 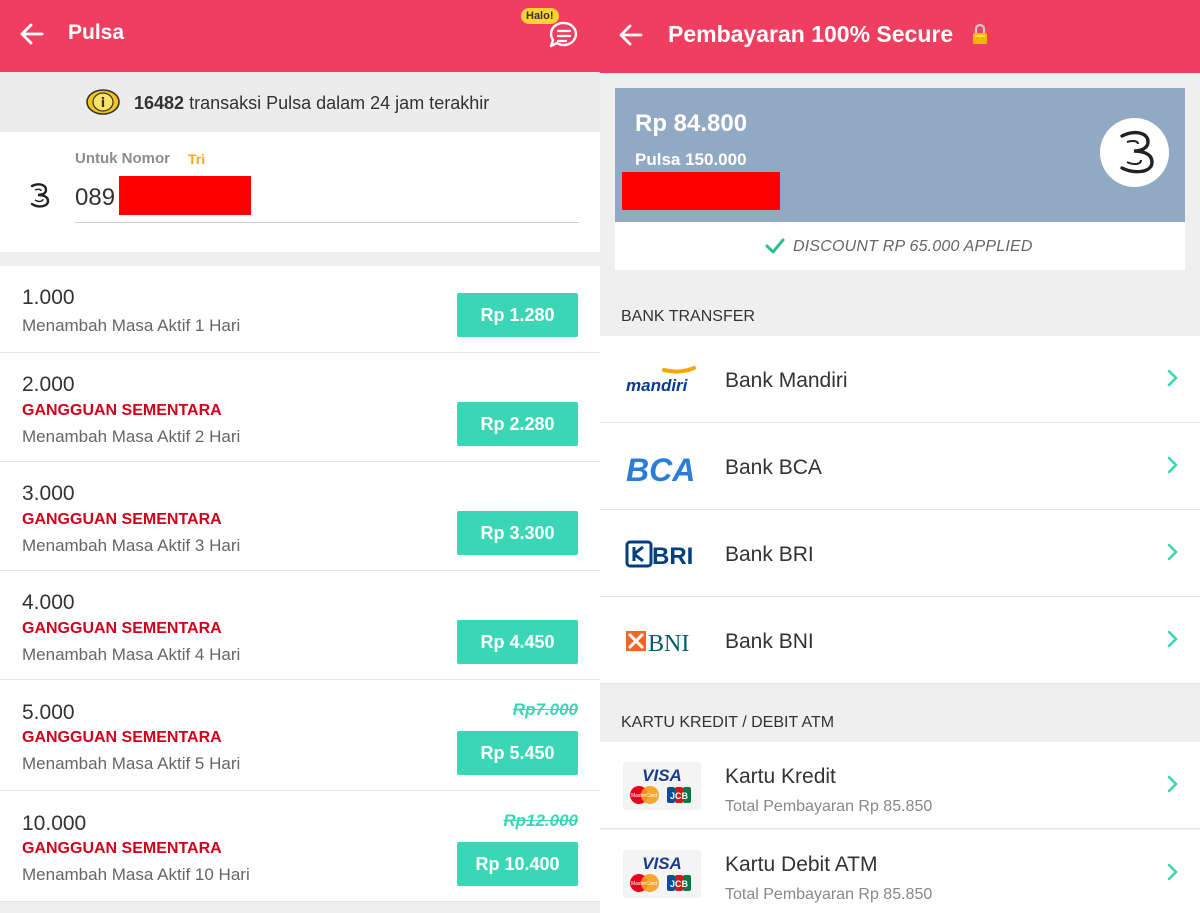 What do you see at coordinates (517, 424) in the screenshot?
I see `price-button: Rp 2.280` at bounding box center [517, 424].